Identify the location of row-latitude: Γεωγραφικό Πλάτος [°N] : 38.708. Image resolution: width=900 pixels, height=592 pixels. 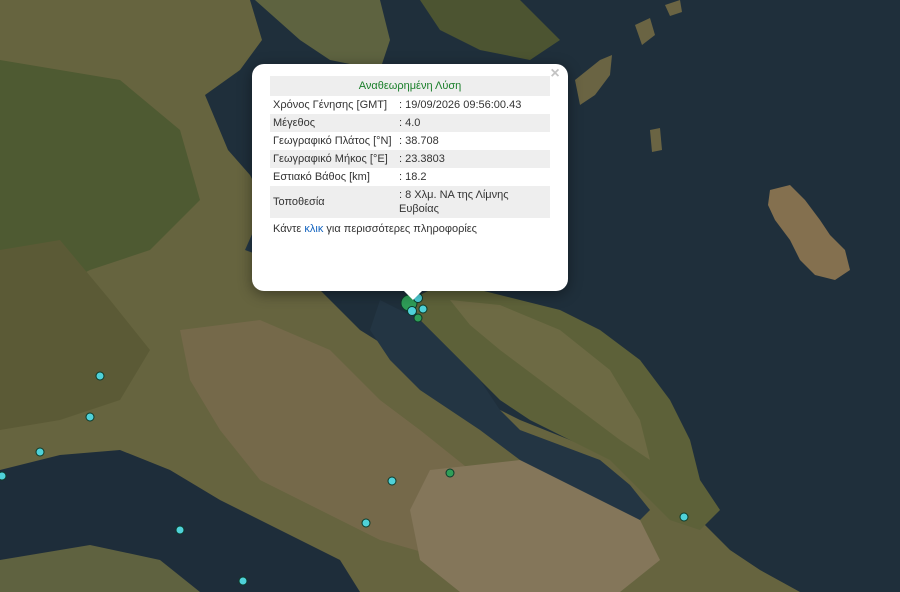
(410, 141).